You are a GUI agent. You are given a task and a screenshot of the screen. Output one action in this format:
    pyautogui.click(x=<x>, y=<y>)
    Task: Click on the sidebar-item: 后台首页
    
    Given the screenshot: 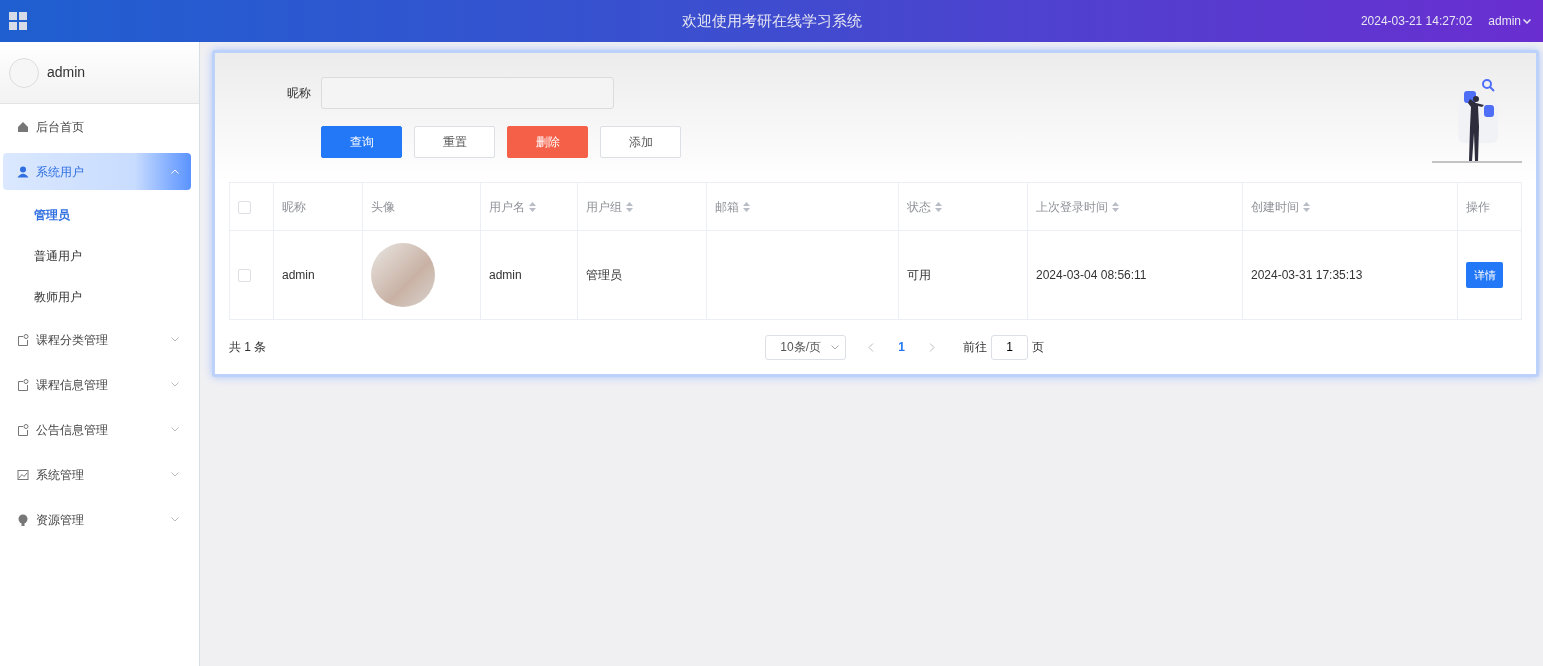 What is the action you would take?
    pyautogui.click(x=97, y=126)
    